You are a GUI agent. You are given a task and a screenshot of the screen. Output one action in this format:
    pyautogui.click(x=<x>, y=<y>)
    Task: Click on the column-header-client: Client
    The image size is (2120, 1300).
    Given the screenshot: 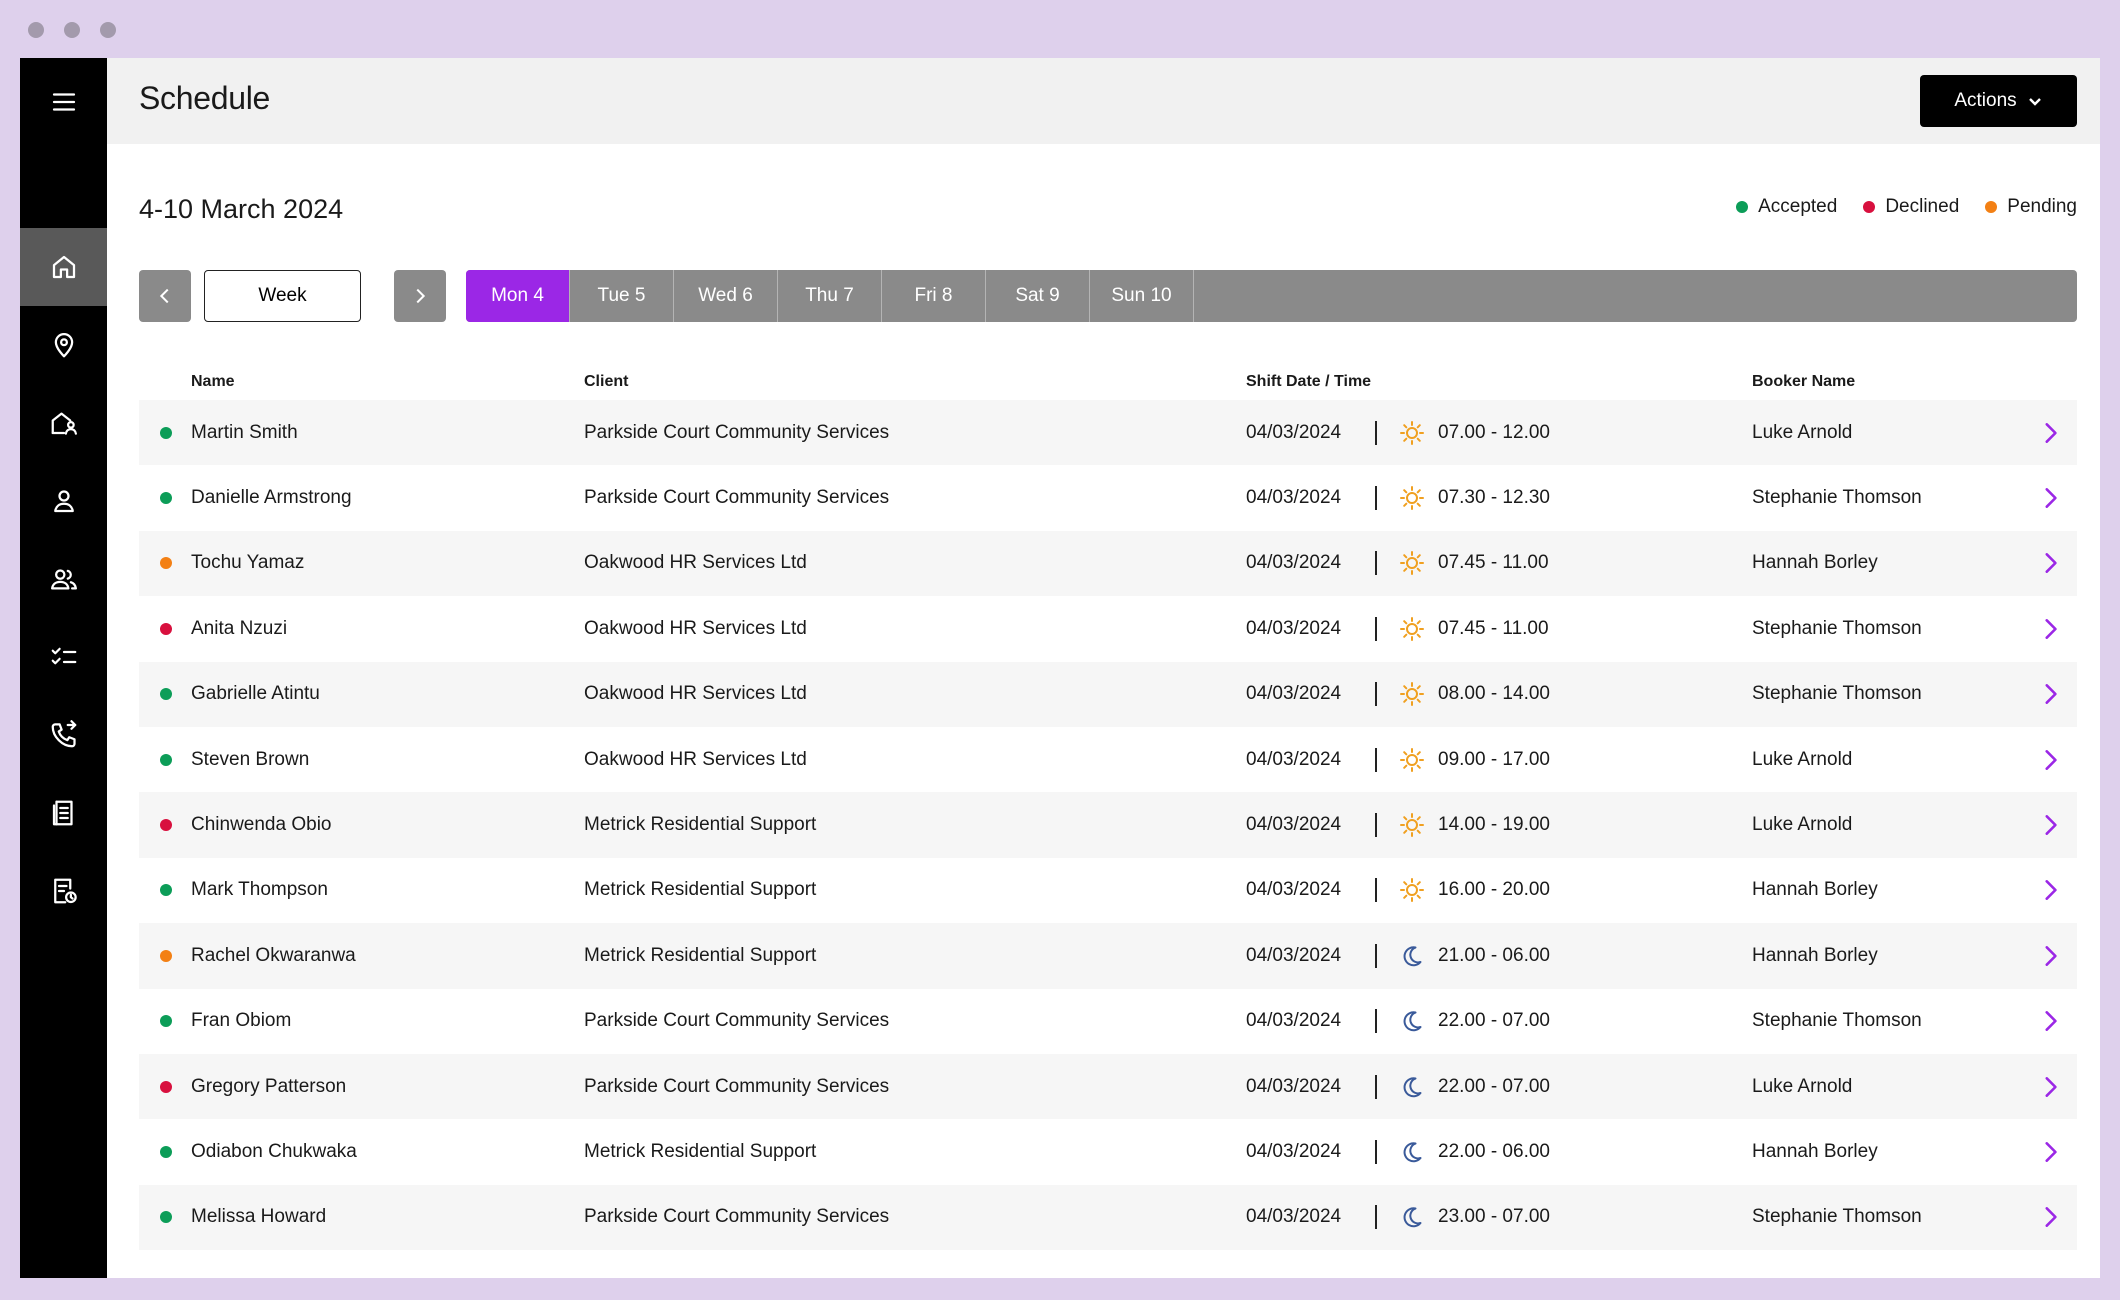 What is the action you would take?
    pyautogui.click(x=606, y=381)
    